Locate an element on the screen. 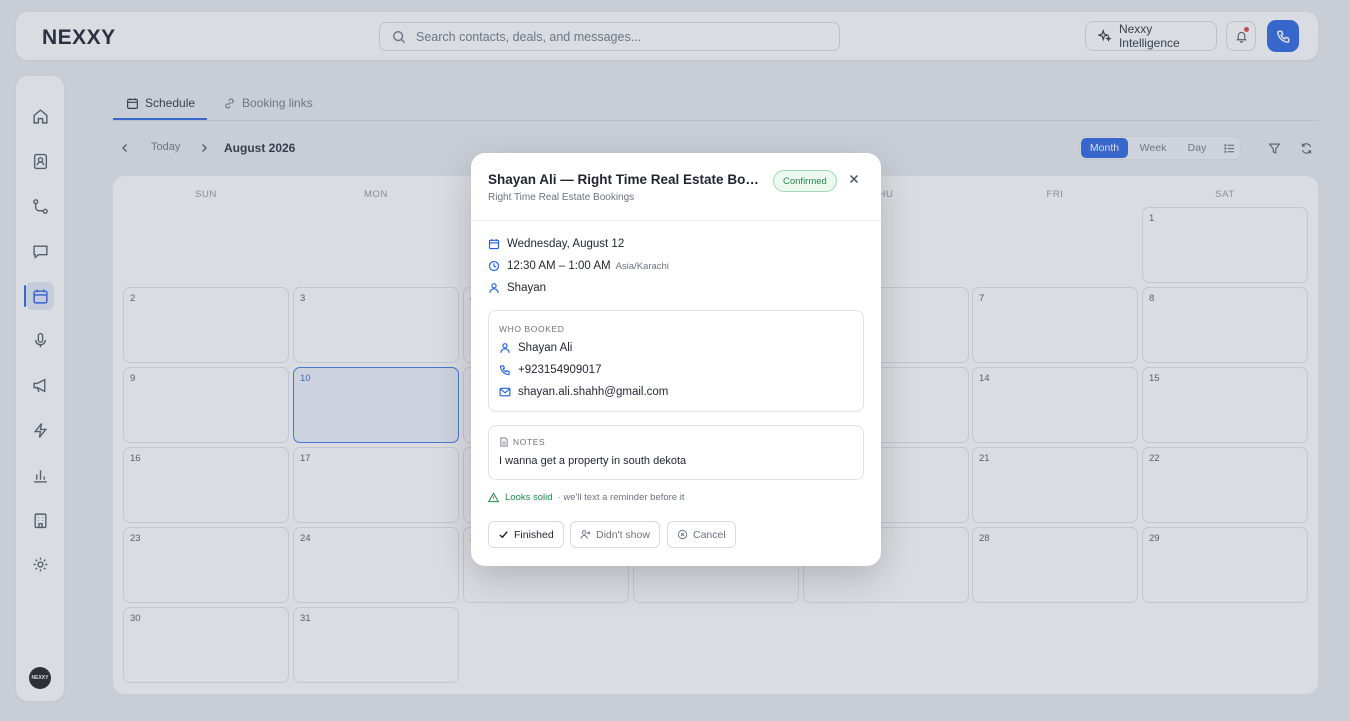 Image resolution: width=1350 pixels, height=721 pixels. cancel-booking-label: Cancel is located at coordinates (709, 534).